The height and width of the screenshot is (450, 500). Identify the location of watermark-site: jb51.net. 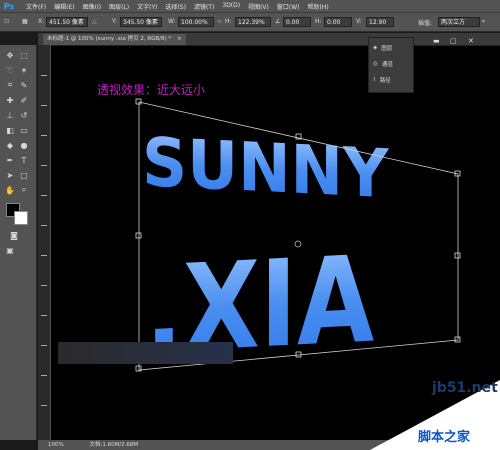
(465, 388).